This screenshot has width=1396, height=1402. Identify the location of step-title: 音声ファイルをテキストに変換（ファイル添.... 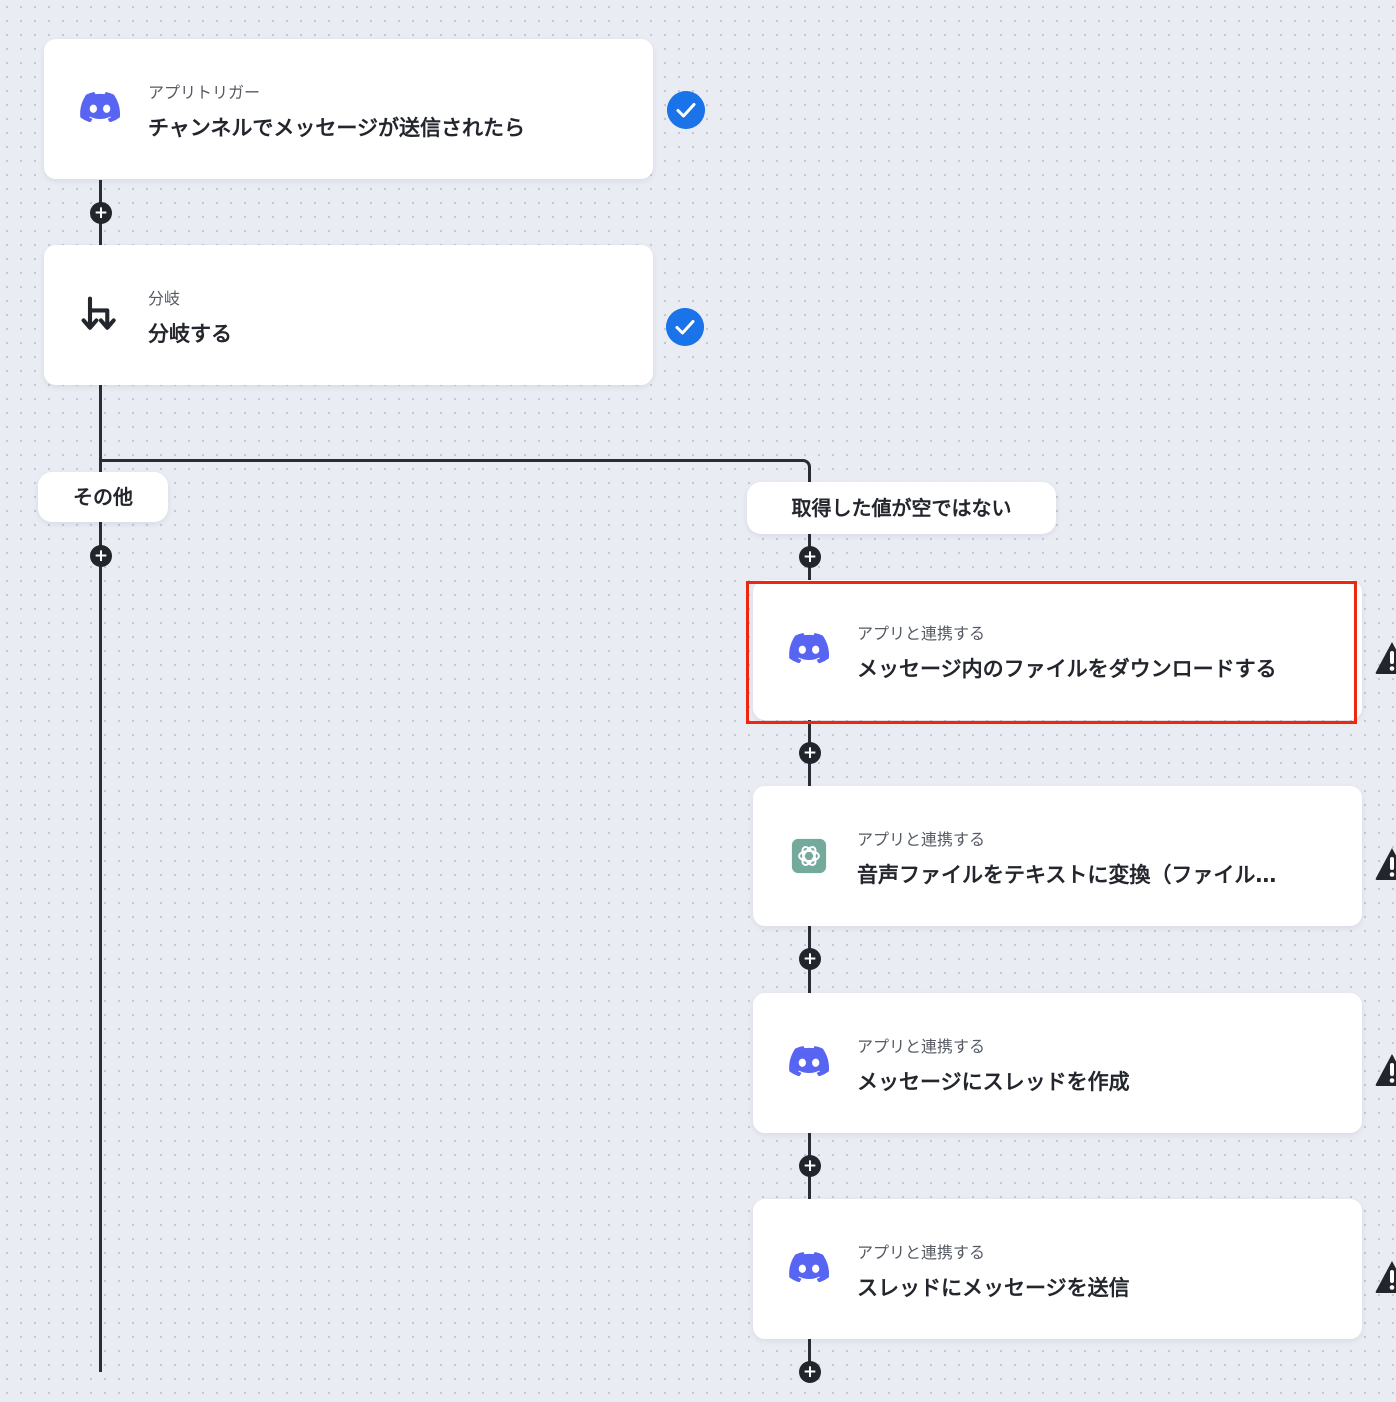
(1077, 875).